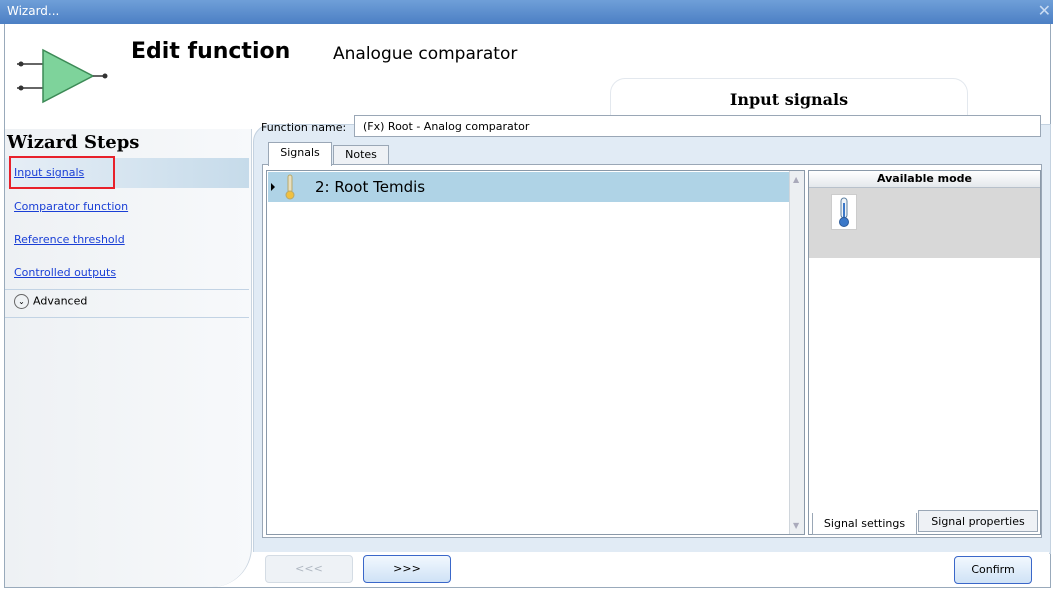  Describe the element at coordinates (796, 525) in the screenshot. I see `scroll-down-icon: ▼` at that location.